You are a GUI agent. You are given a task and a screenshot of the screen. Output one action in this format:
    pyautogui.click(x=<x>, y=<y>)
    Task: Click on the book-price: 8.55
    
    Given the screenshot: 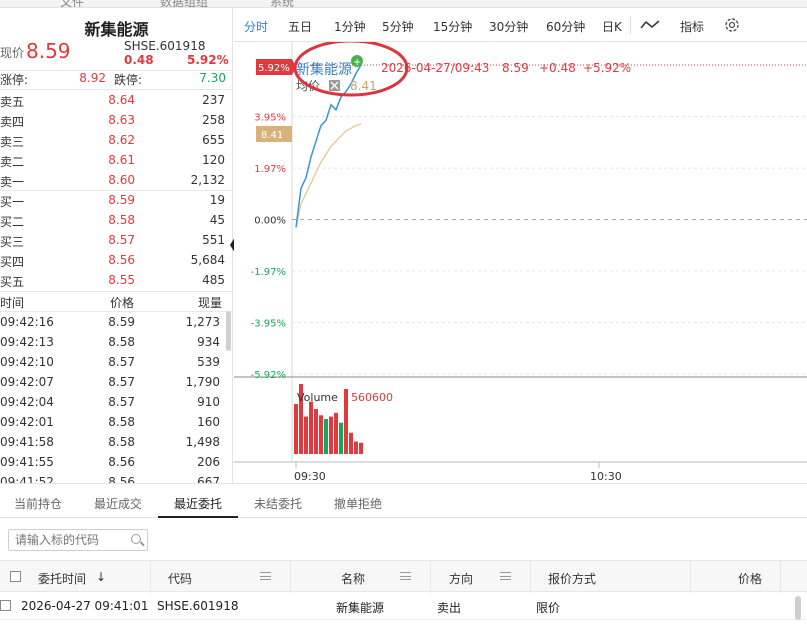 What is the action you would take?
    pyautogui.click(x=121, y=280)
    